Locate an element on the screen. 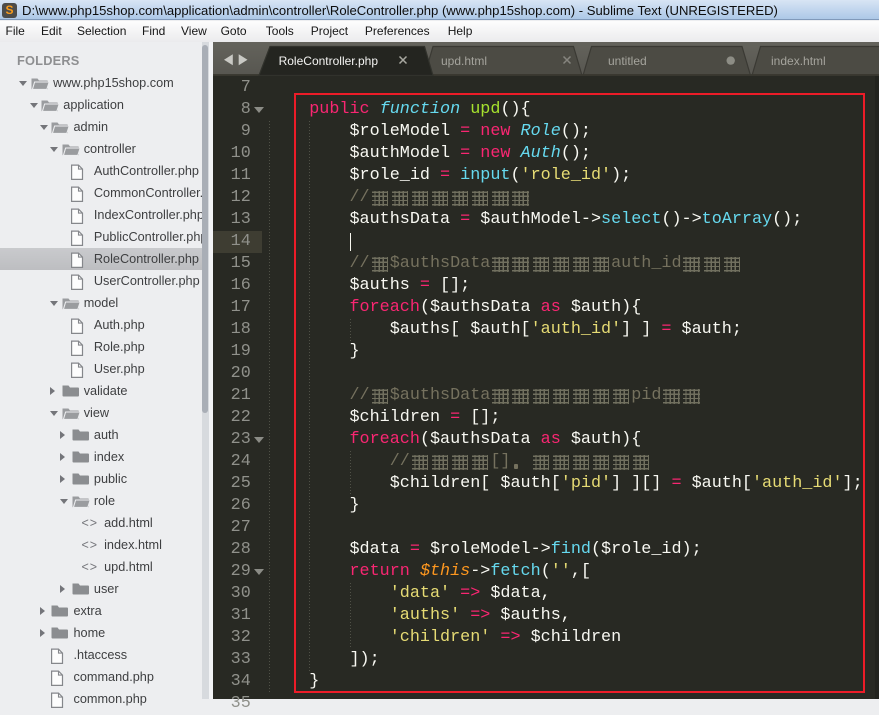  svg-text: index.html is located at coordinates (798, 61).